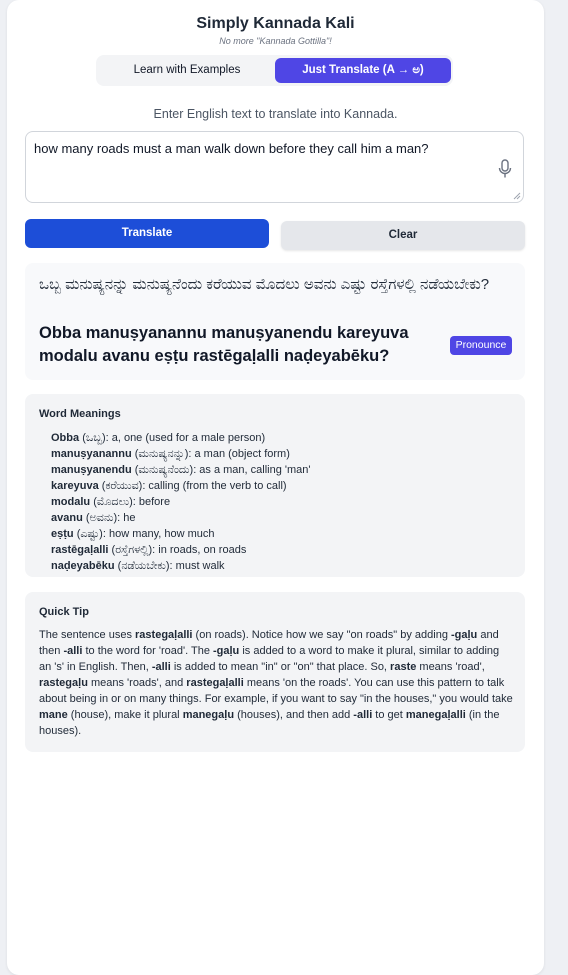 This screenshot has height=975, width=568. Describe the element at coordinates (294, 715) in the screenshot. I see `tip-text: (houses), and then add` at that location.